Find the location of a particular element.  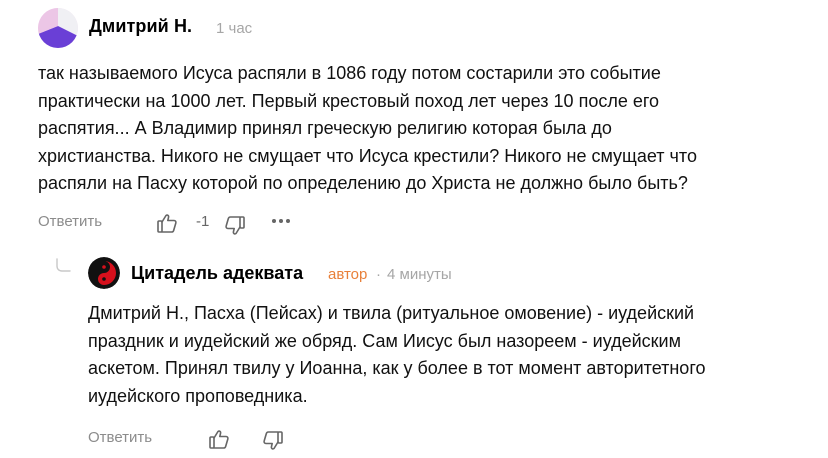

avatar-image is located at coordinates (58, 28).